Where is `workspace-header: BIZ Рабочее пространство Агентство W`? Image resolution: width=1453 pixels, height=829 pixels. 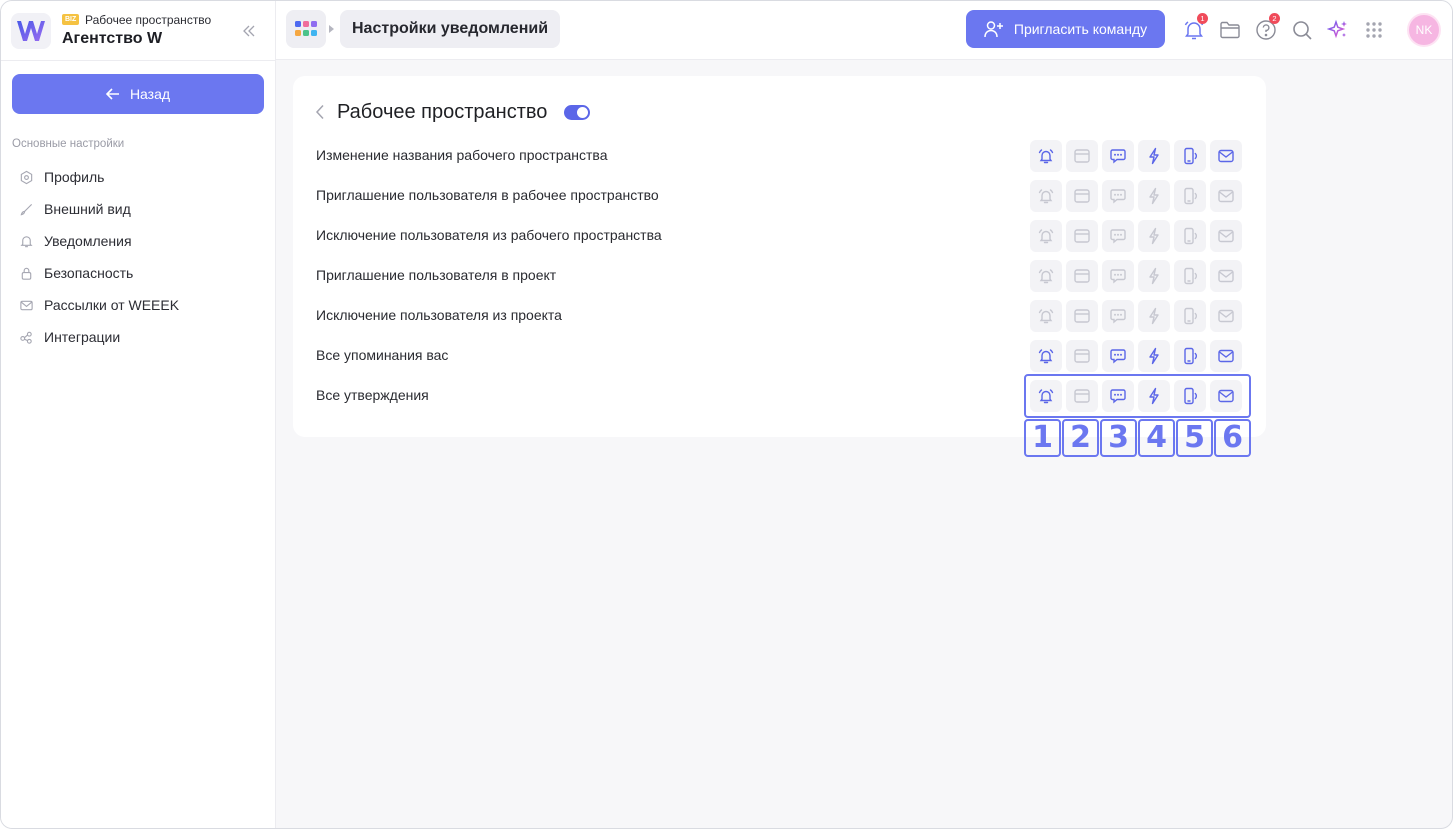
workspace-header: BIZ Рабочее пространство Агентство W is located at coordinates (138, 32).